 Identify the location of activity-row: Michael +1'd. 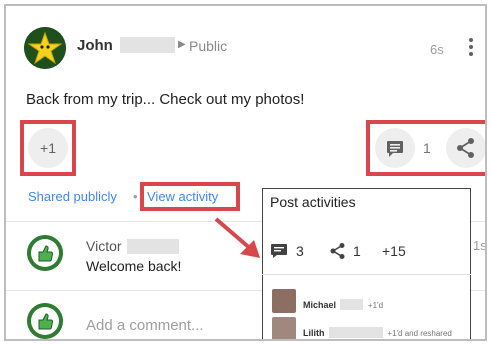
(343, 304).